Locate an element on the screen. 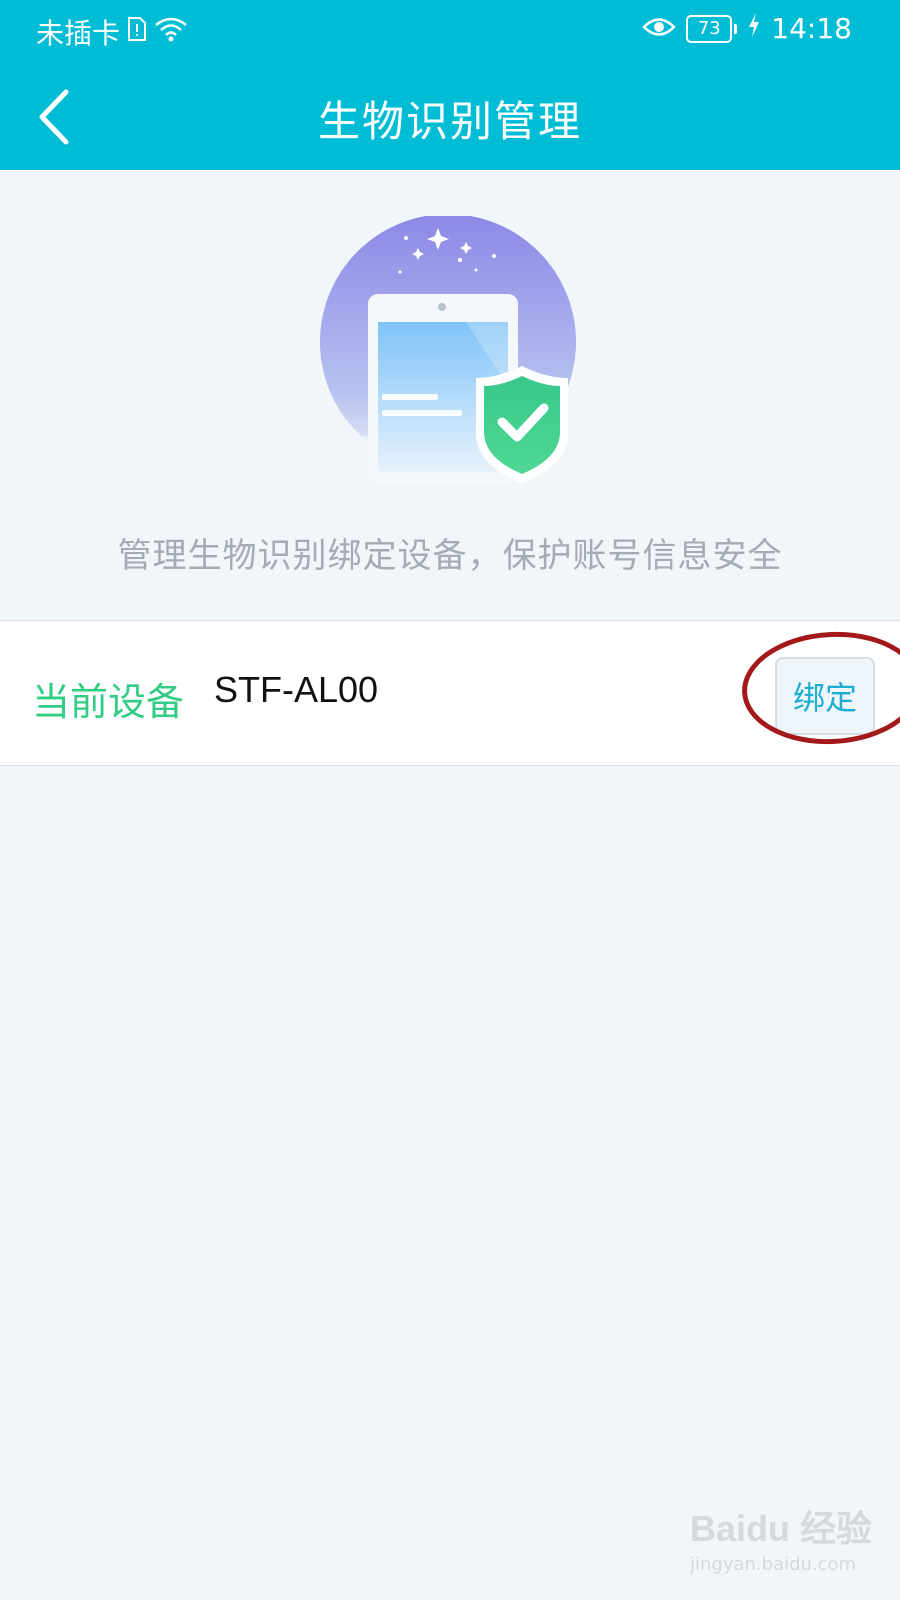 The width and height of the screenshot is (900, 1600). clock: 14:18 is located at coordinates (811, 28).